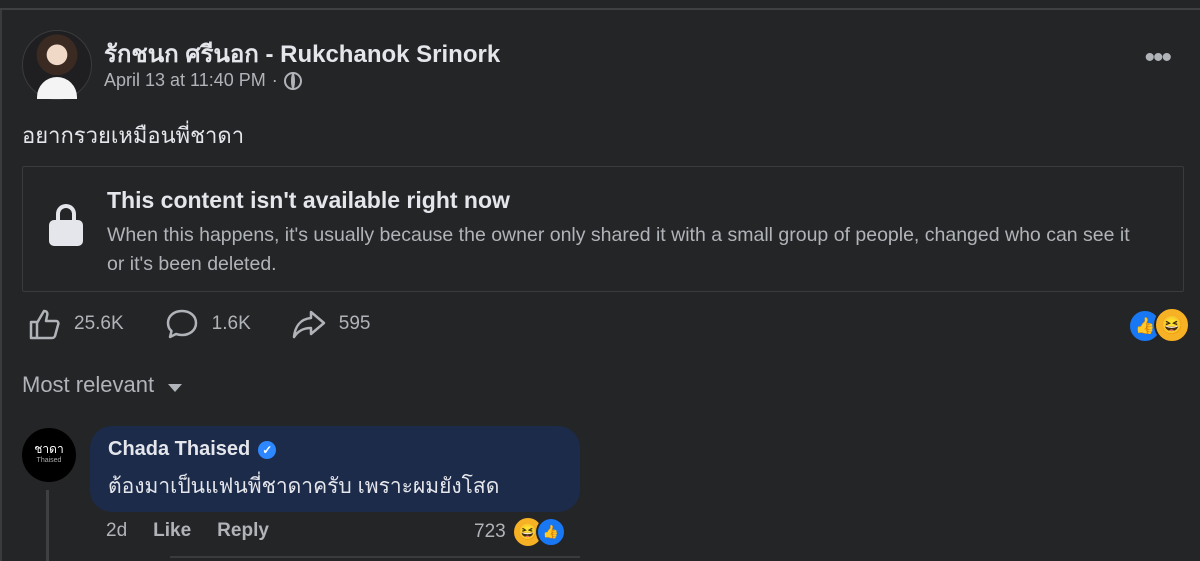 The height and width of the screenshot is (561, 1200). Describe the element at coordinates (172, 531) in the screenshot. I see `comment-like-button: Like` at that location.